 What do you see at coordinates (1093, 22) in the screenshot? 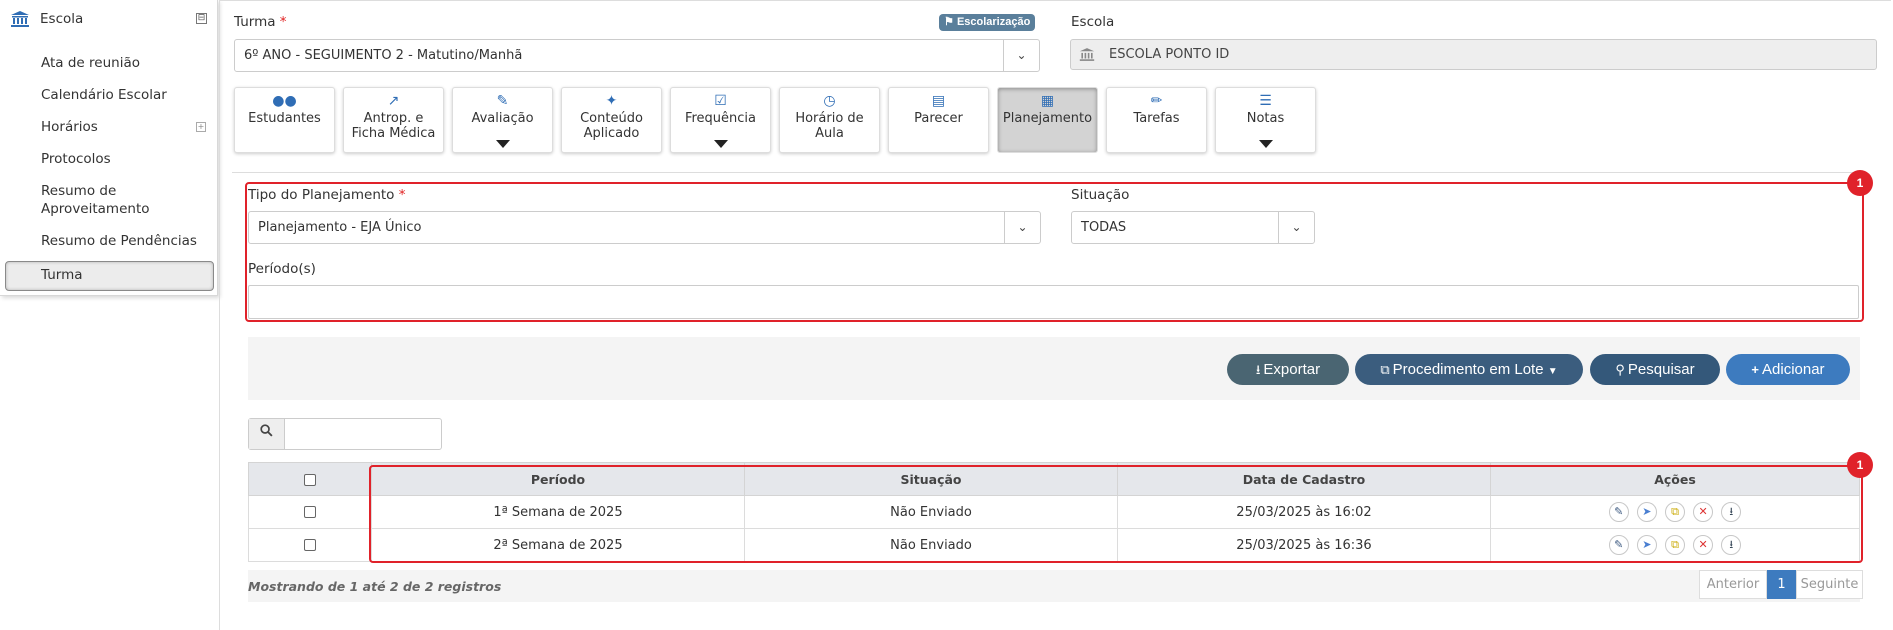
I see `escola-label: Escola` at bounding box center [1093, 22].